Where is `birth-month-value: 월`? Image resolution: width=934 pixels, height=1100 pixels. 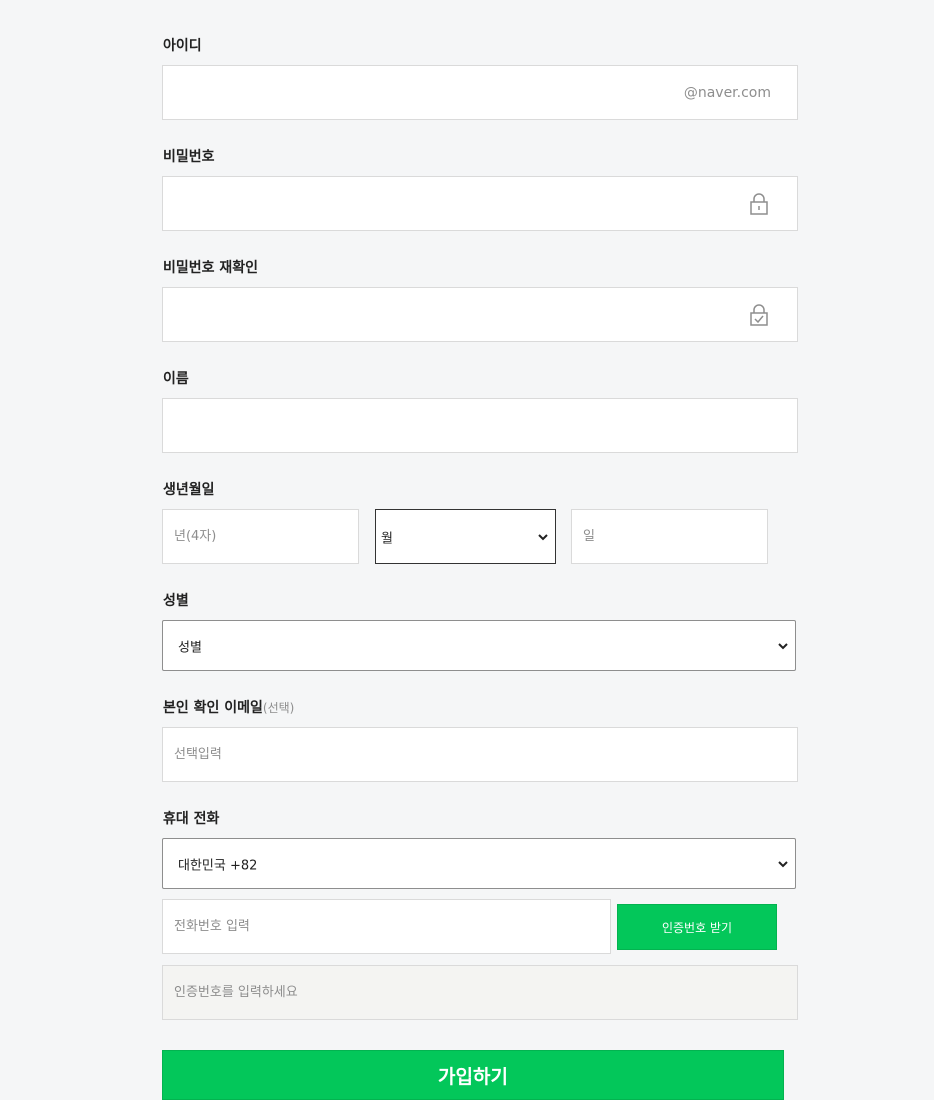 birth-month-value: 월 is located at coordinates (387, 538).